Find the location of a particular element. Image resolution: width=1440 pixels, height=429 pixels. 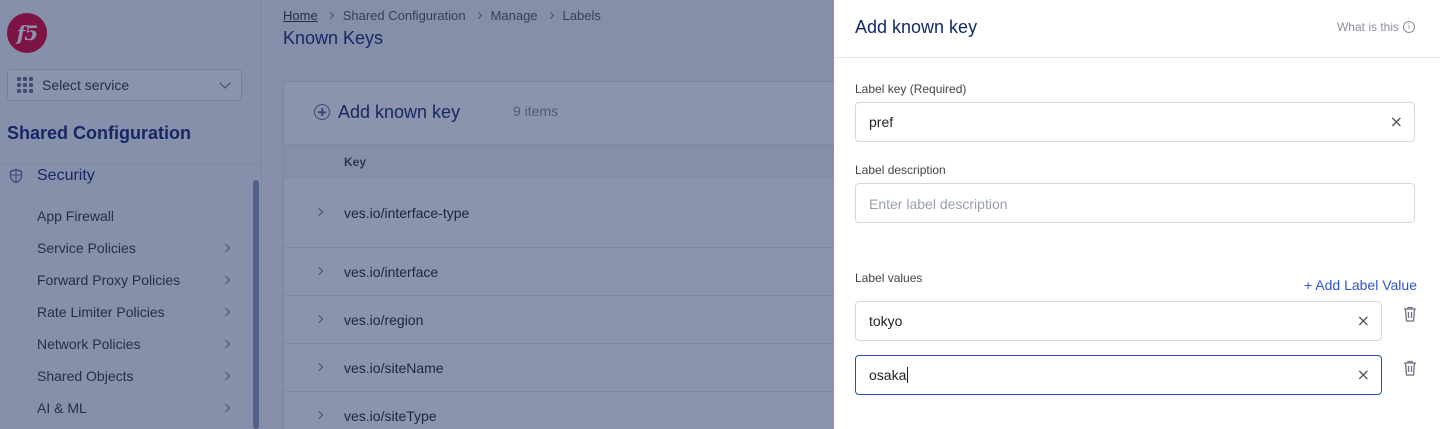

drawer-header: Add known key What is this i is located at coordinates (1137, 29).